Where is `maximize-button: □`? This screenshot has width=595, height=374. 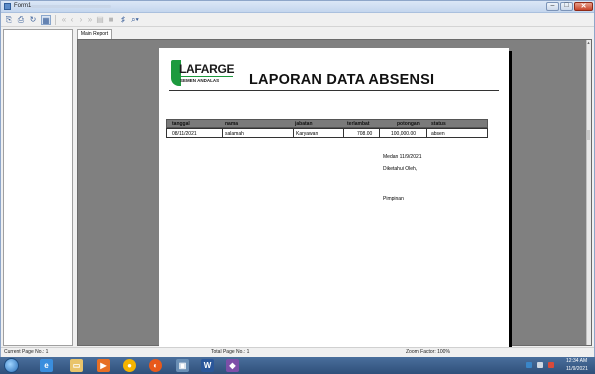 maximize-button: □ is located at coordinates (566, 6).